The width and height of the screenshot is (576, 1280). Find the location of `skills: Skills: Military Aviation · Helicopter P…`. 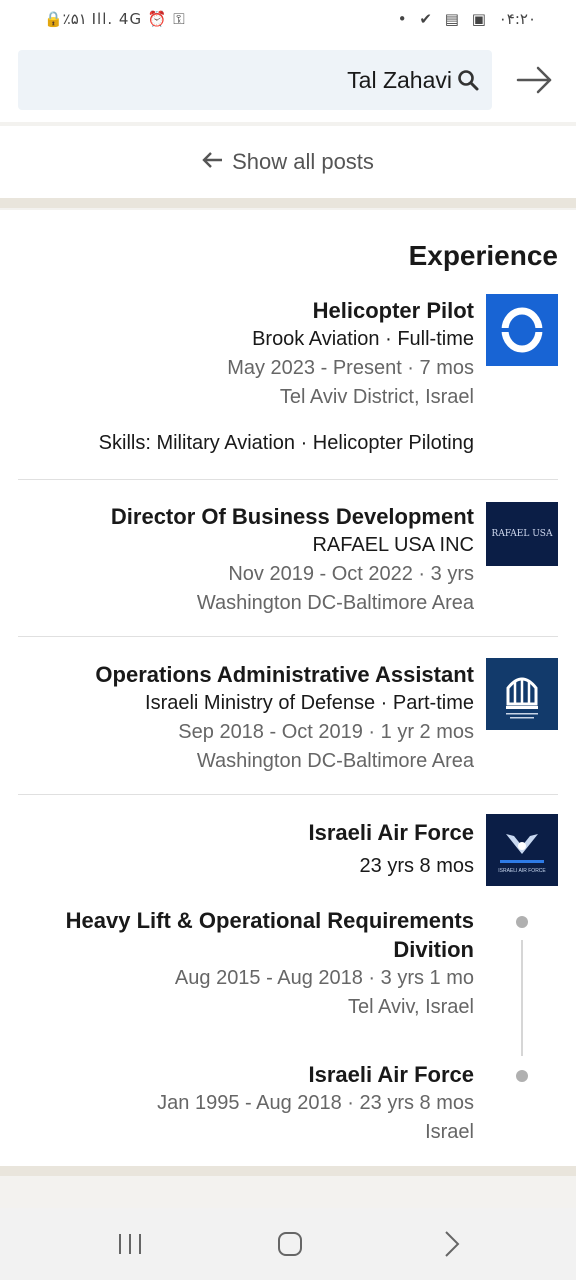

skills: Skills: Military Aviation · Helicopter P… is located at coordinates (286, 443).